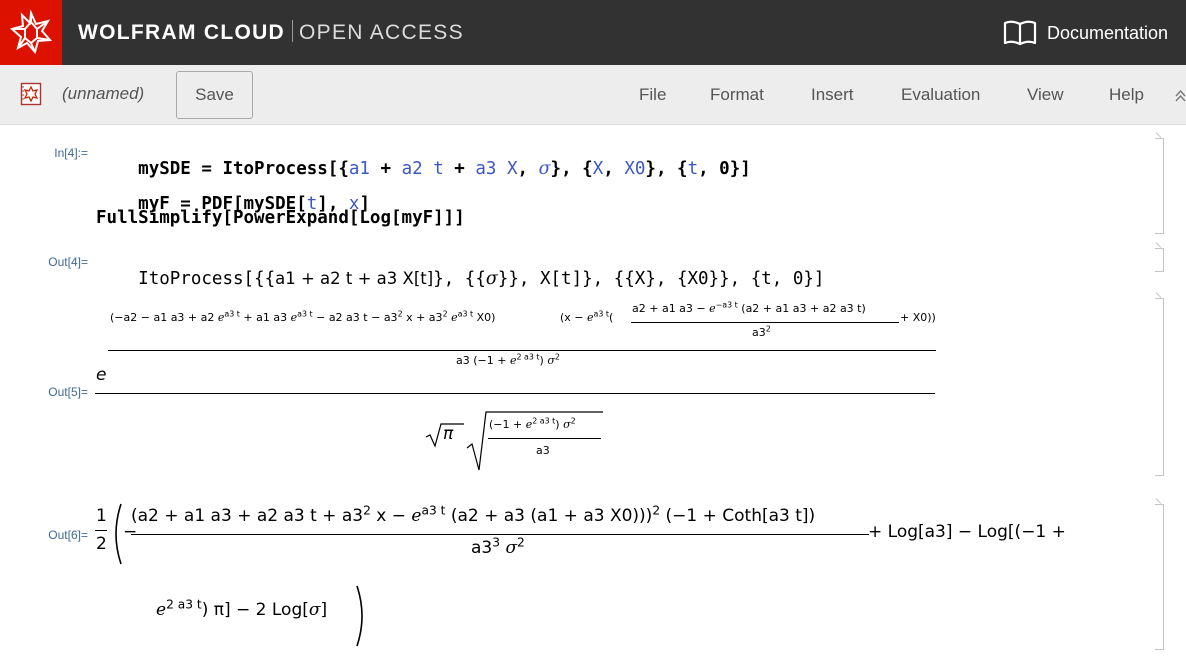  What do you see at coordinates (280, 218) in the screenshot?
I see `input-line-3: FullSimplify[PowerExpand[Log[myF]]]` at bounding box center [280, 218].